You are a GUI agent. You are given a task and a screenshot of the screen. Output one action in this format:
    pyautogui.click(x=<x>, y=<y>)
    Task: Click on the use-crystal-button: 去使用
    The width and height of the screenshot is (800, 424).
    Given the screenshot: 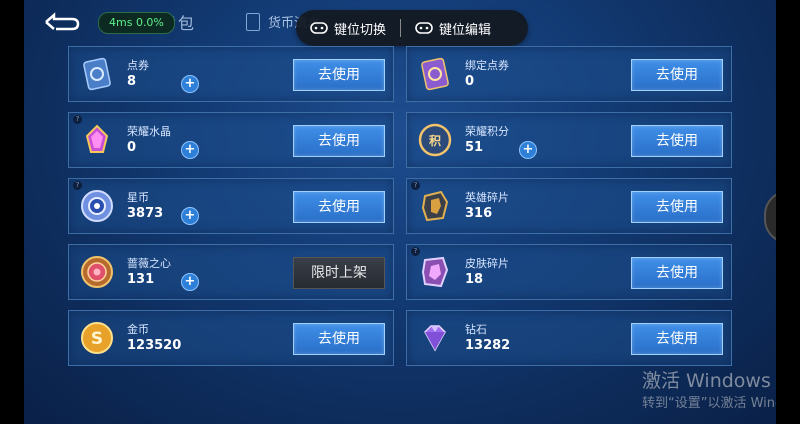 What is the action you would take?
    pyautogui.click(x=339, y=141)
    